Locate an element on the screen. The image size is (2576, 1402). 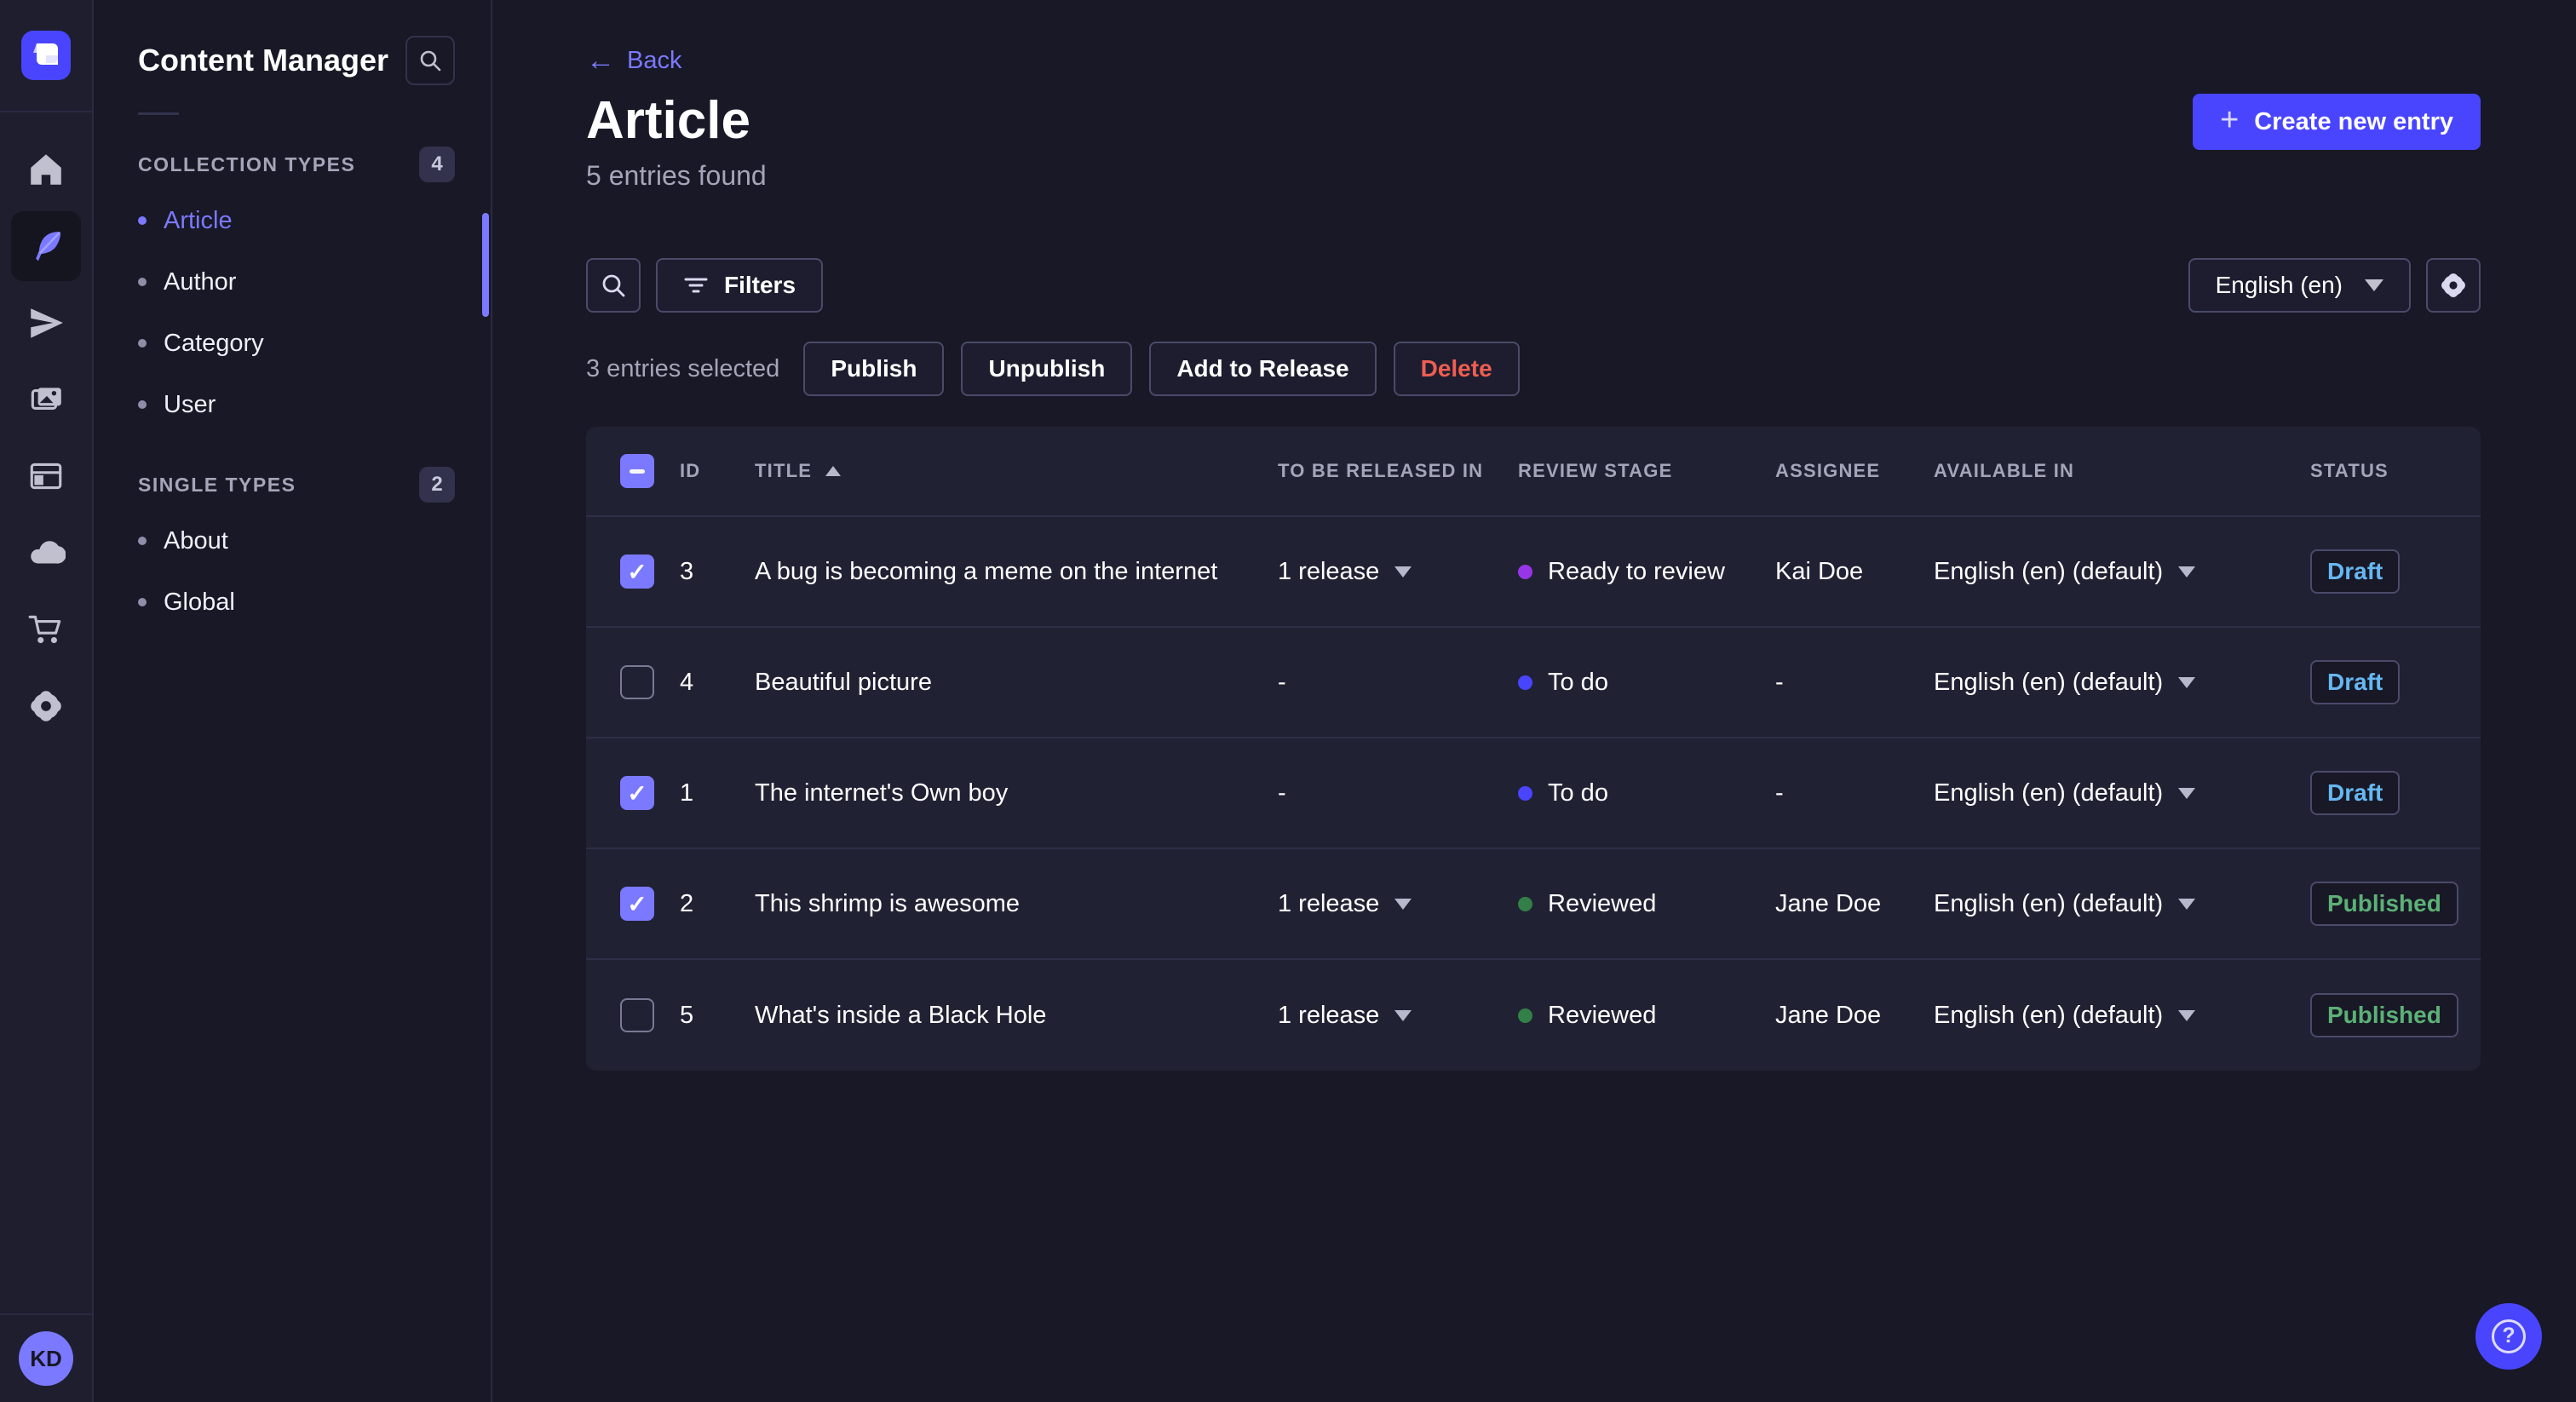
gear-icon is located at coordinates (46, 706).